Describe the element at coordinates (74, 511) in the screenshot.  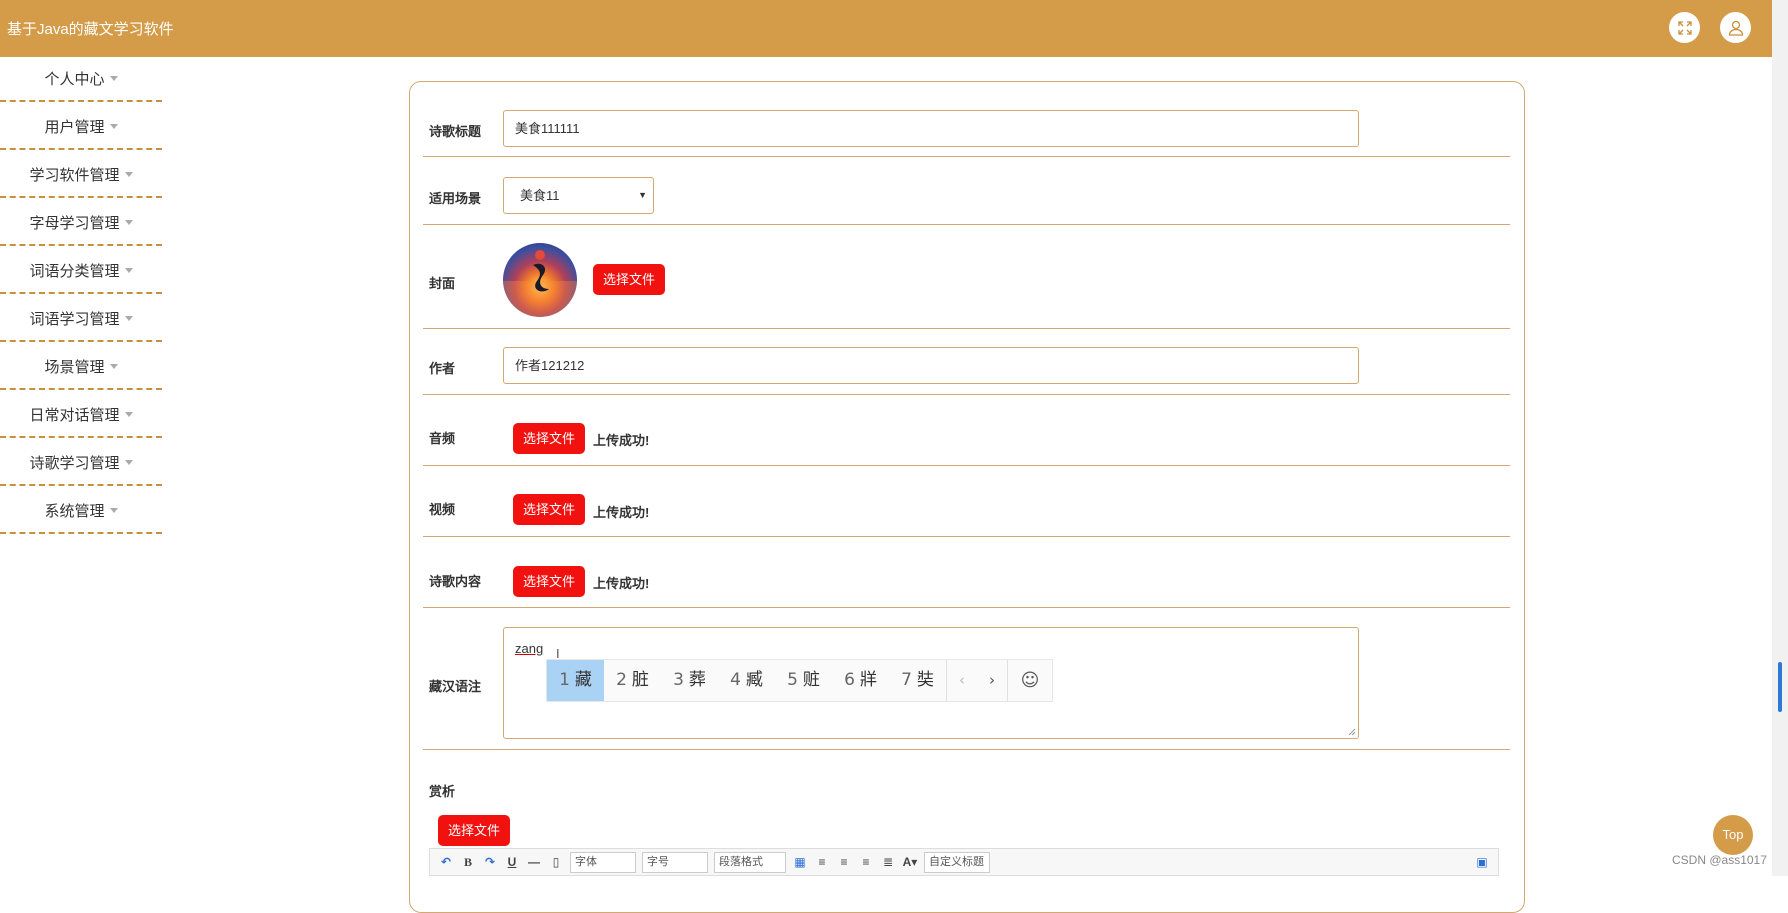
I see `sidebar-item-label: 系统管理` at that location.